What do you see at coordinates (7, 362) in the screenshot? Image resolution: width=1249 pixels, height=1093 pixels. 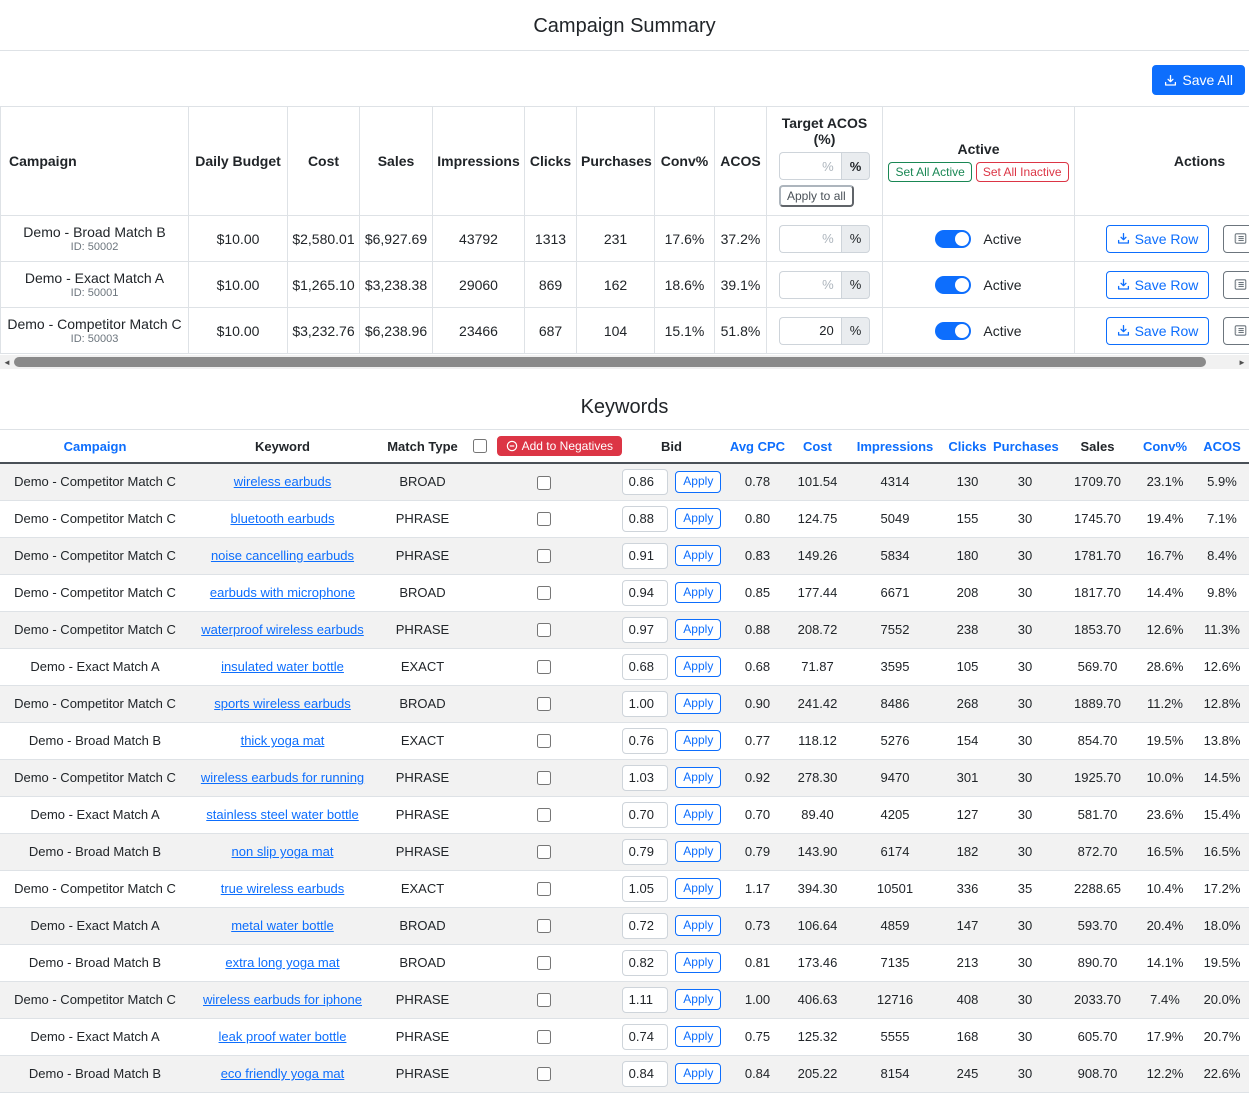 I see `scroll-left-arrow-icon: ◄` at bounding box center [7, 362].